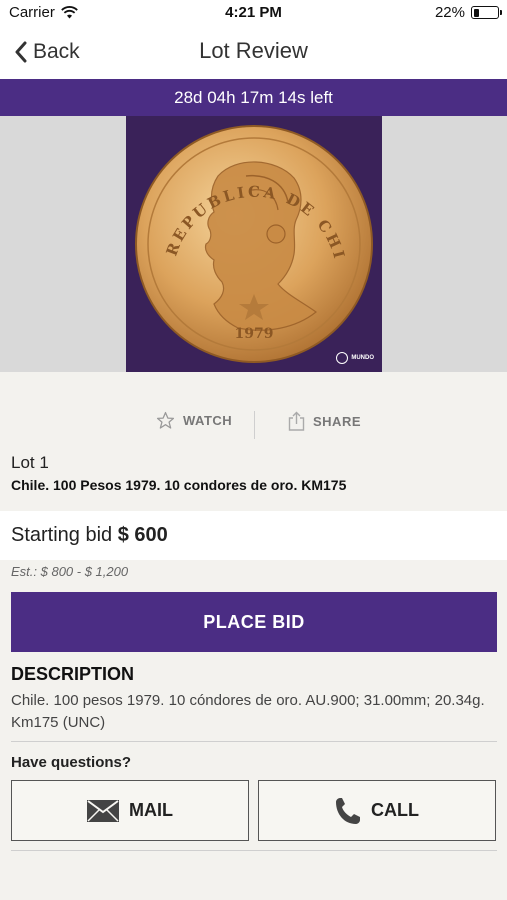 The image size is (507, 900). I want to click on clock: 4:21 PM, so click(253, 12).